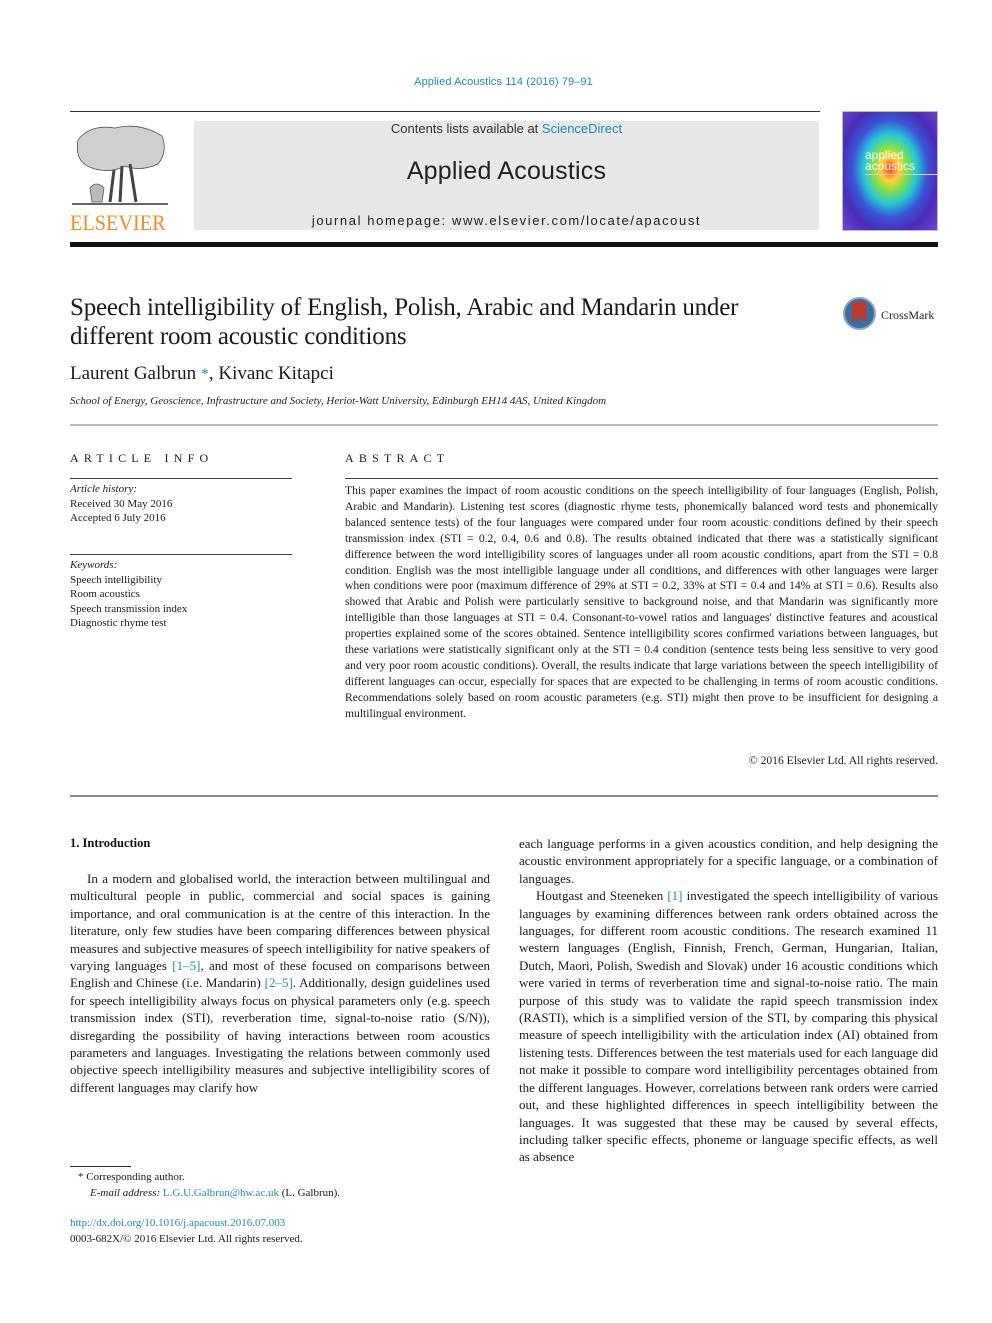 The width and height of the screenshot is (992, 1323). Describe the element at coordinates (186, 965) in the screenshot. I see `citation-link: [1–5]` at that location.